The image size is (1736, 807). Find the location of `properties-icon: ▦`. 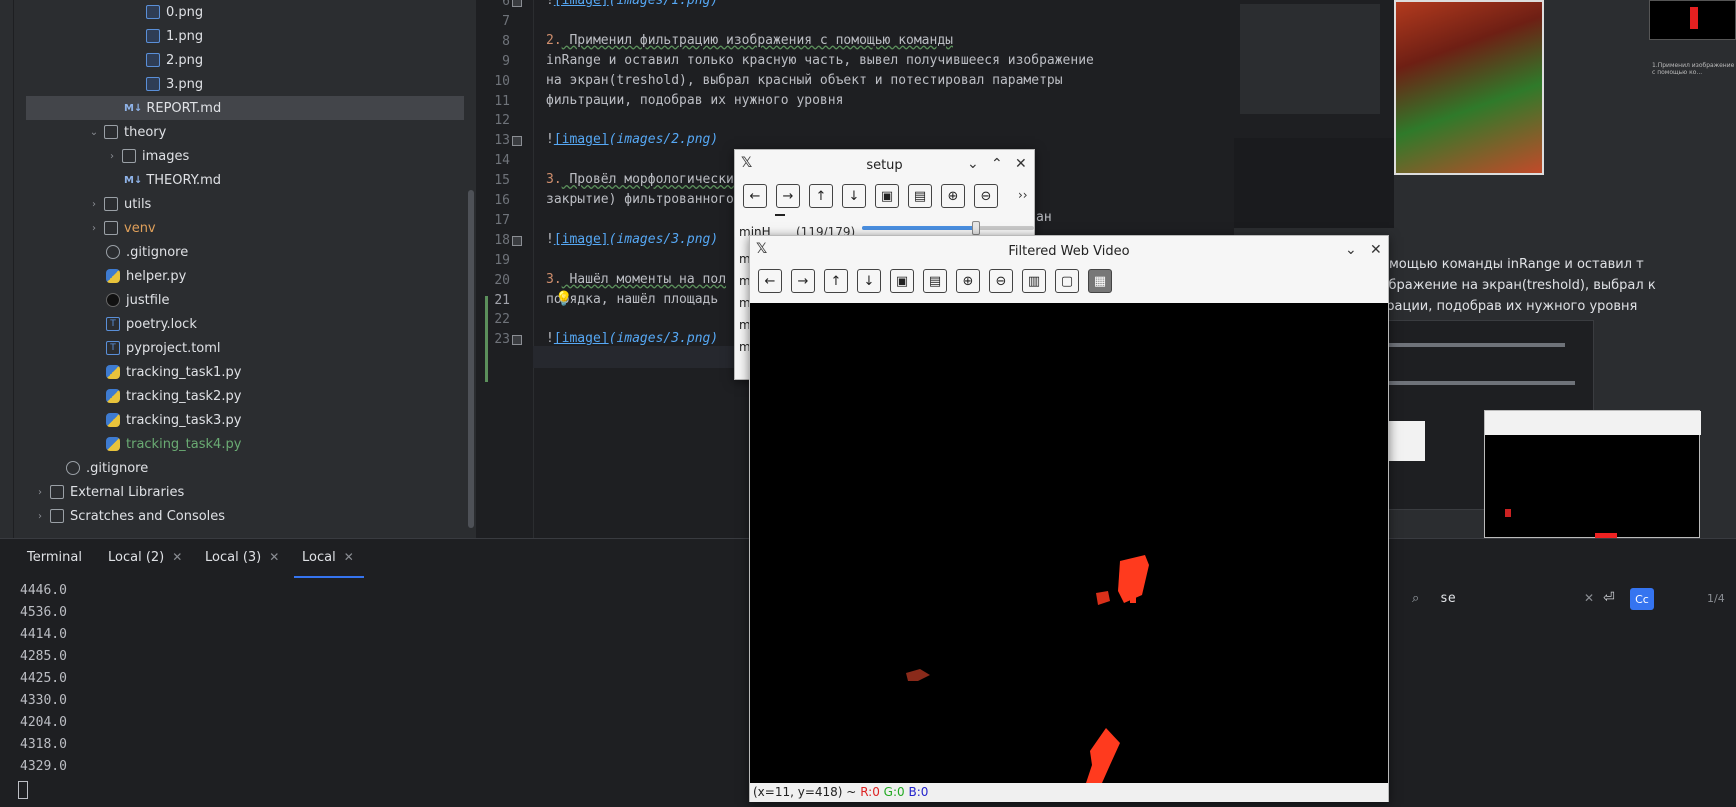

properties-icon: ▦ is located at coordinates (1100, 281).